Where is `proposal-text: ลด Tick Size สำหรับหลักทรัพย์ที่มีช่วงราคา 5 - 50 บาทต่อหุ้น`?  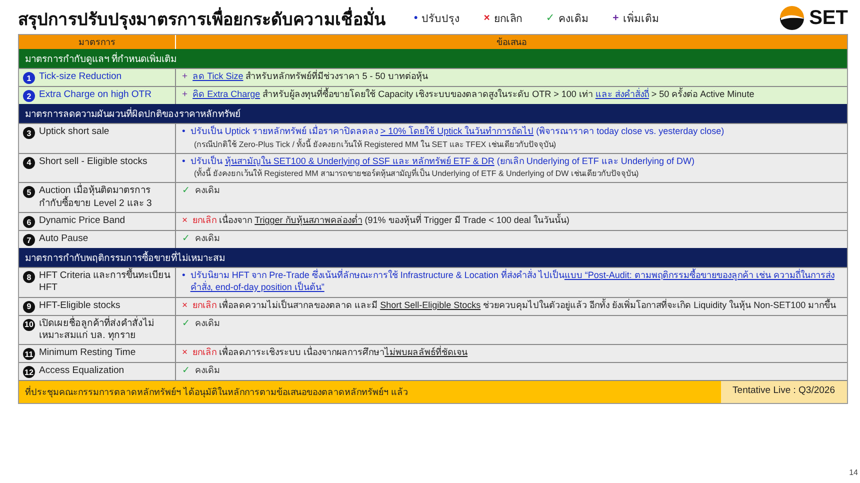 proposal-text: ลด Tick Size สำหรับหลักทรัพย์ที่มีช่วงราคา 5 - 50 บาทต่อหุ้น is located at coordinates (310, 77).